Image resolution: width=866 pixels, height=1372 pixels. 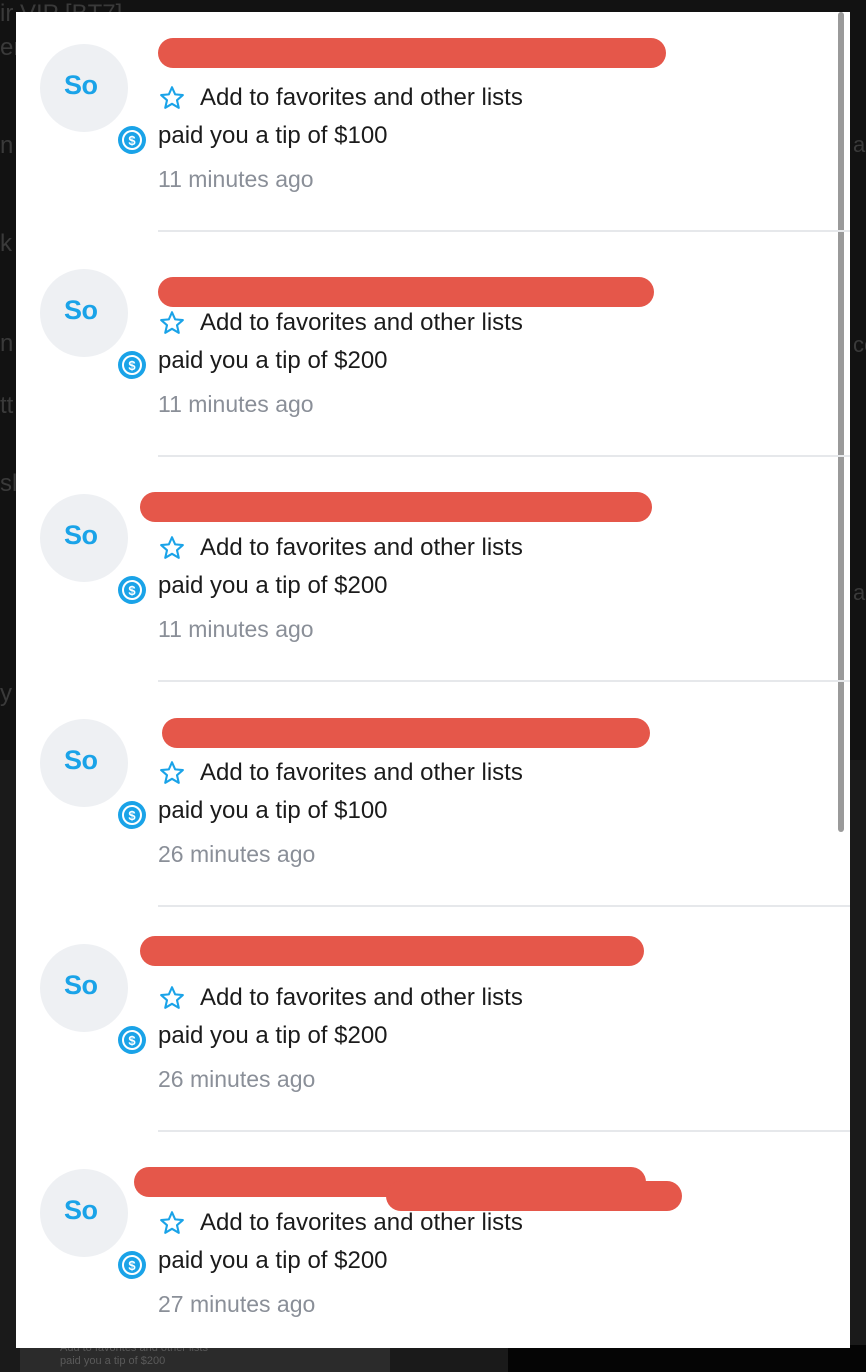 I want to click on background-text: y, so click(x=6, y=693).